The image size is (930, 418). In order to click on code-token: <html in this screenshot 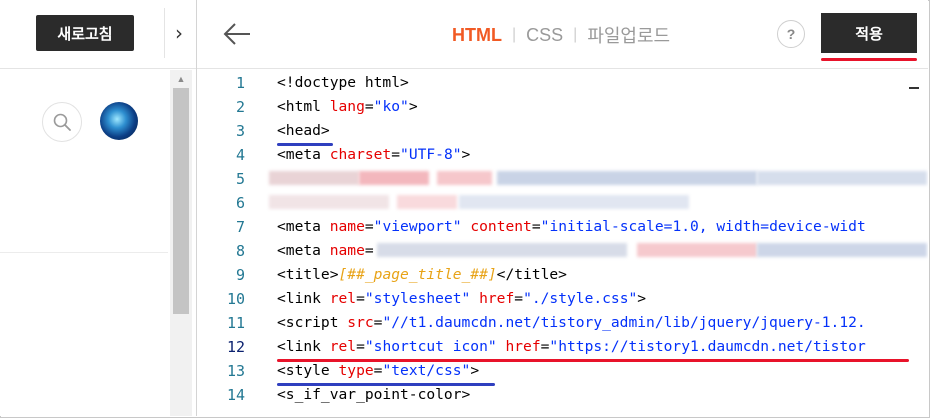, I will do `click(303, 106)`.